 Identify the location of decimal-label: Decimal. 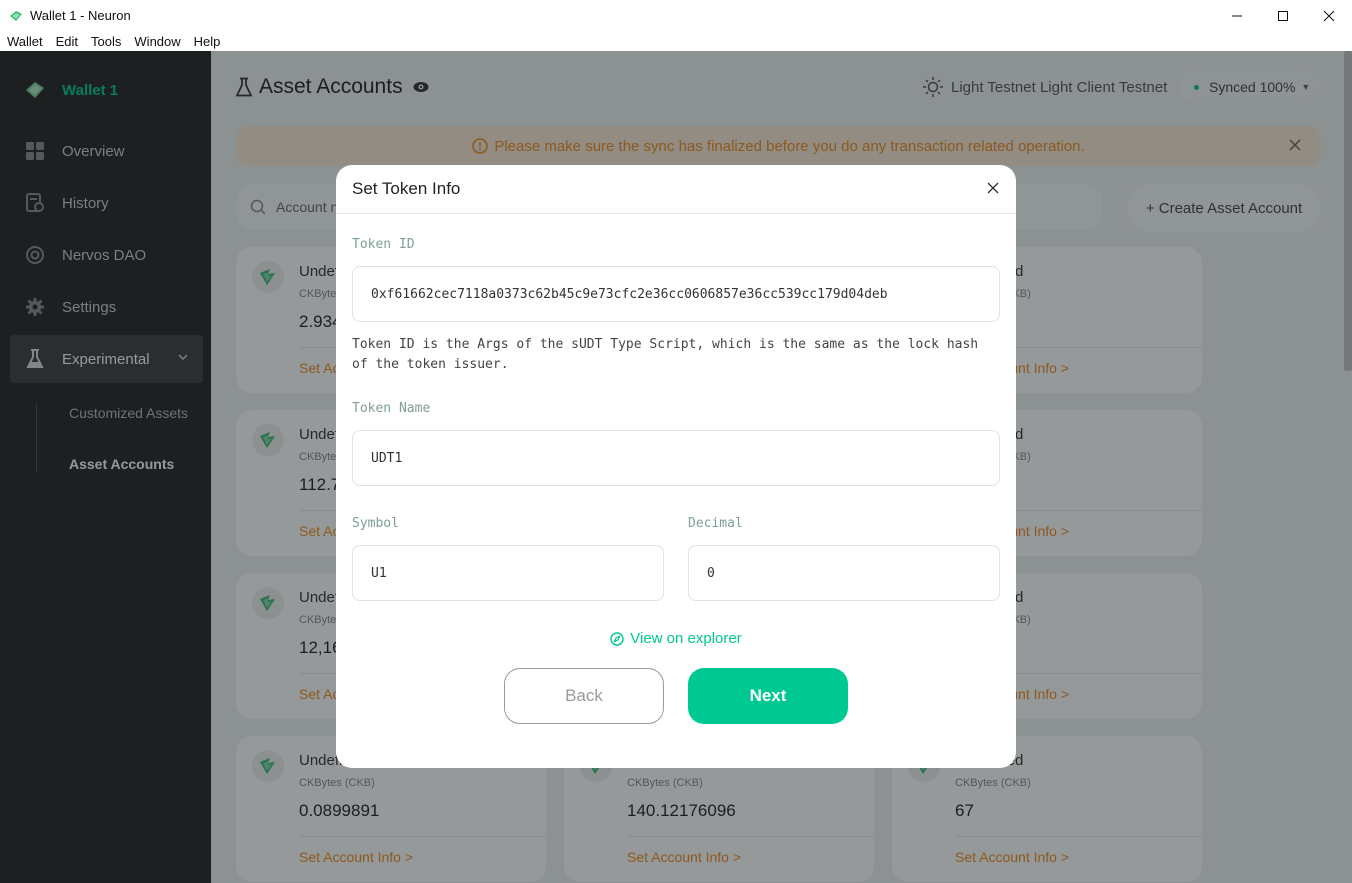
(715, 523).